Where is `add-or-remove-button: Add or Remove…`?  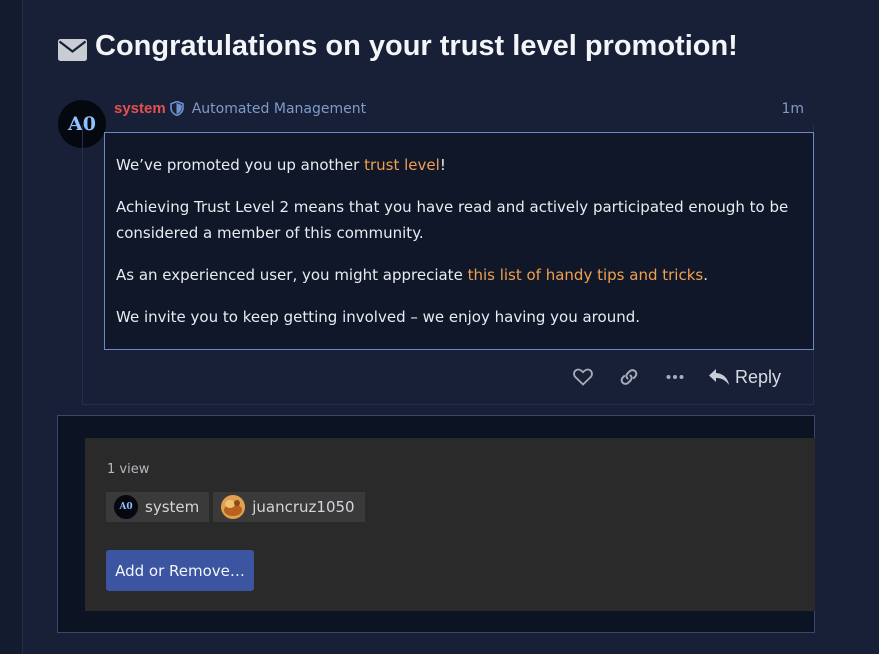
add-or-remove-button: Add or Remove… is located at coordinates (180, 570).